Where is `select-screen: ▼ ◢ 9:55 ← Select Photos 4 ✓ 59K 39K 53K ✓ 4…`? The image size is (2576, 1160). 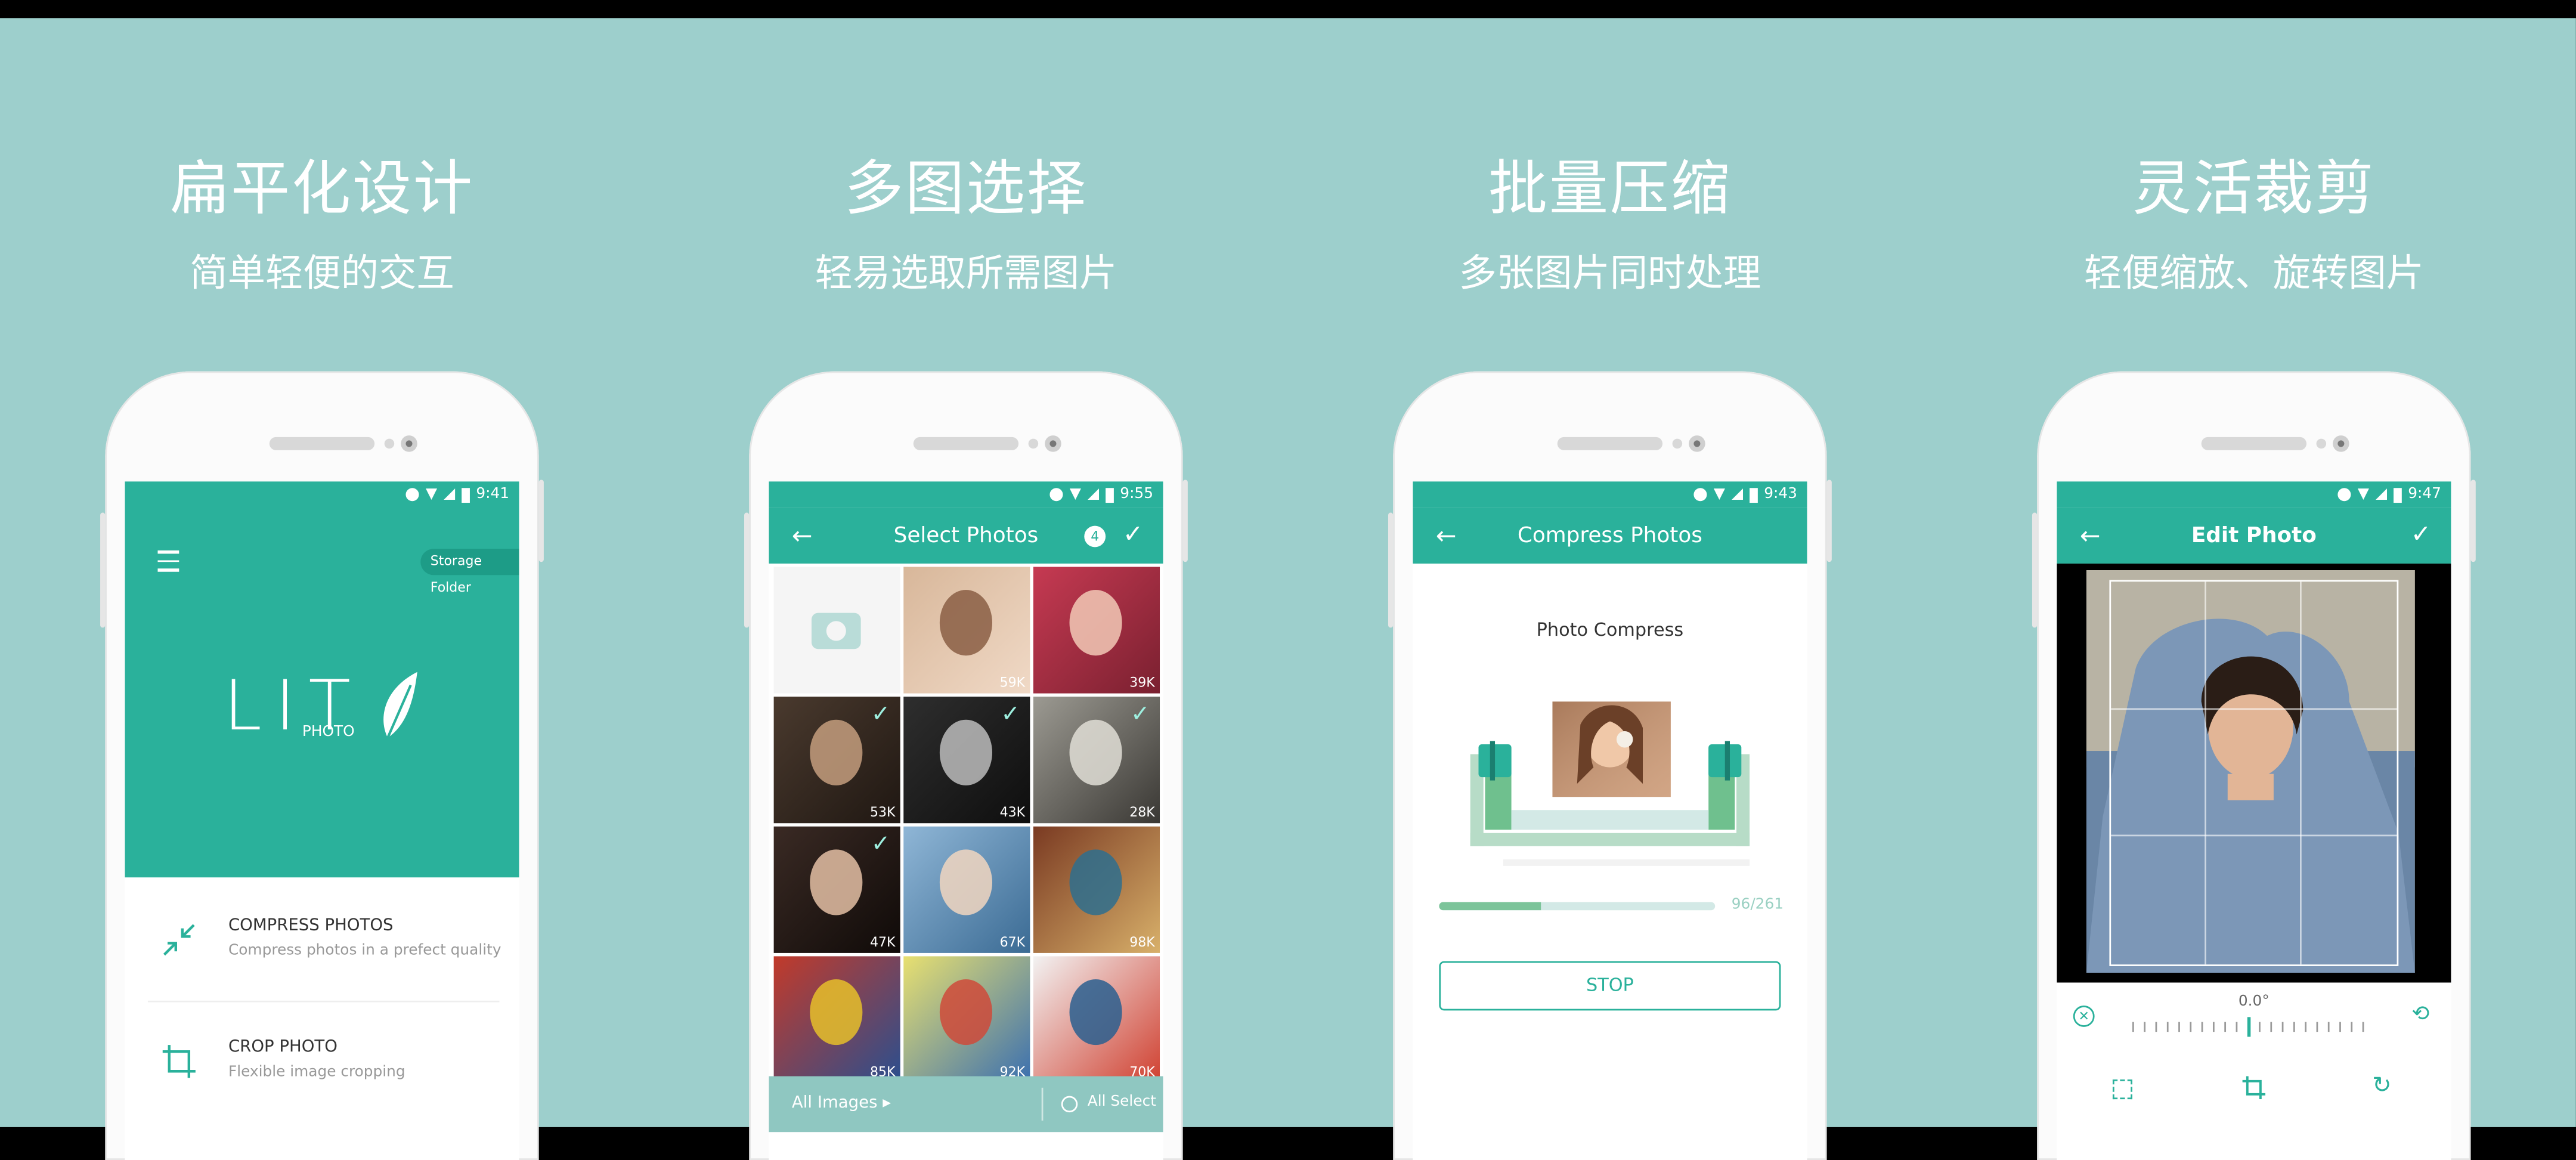
select-screen: ▼ ◢ 9:55 ← Select Photos 4 ✓ 59K 39K 53K ✓ 4… is located at coordinates (966, 820).